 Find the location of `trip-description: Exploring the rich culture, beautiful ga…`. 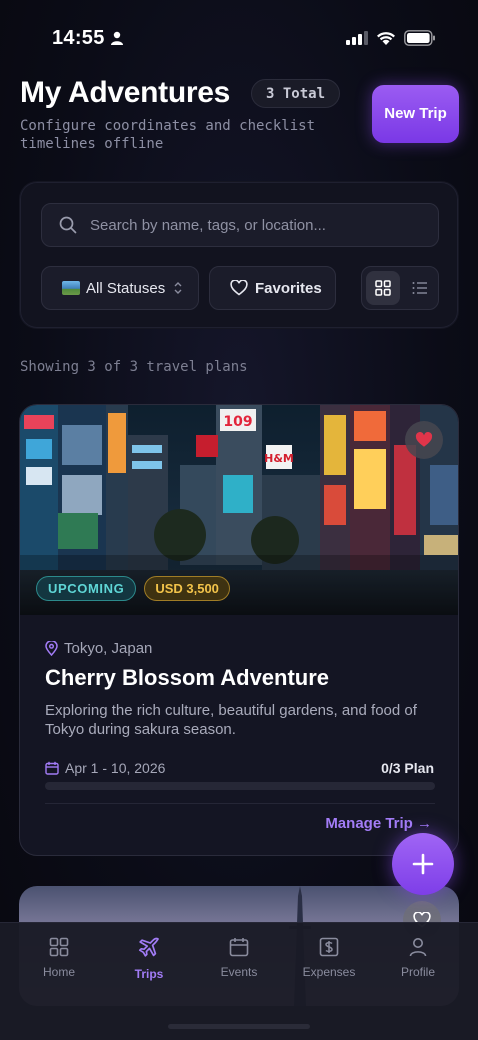

trip-description: Exploring the rich culture, beautiful ga… is located at coordinates (231, 720).